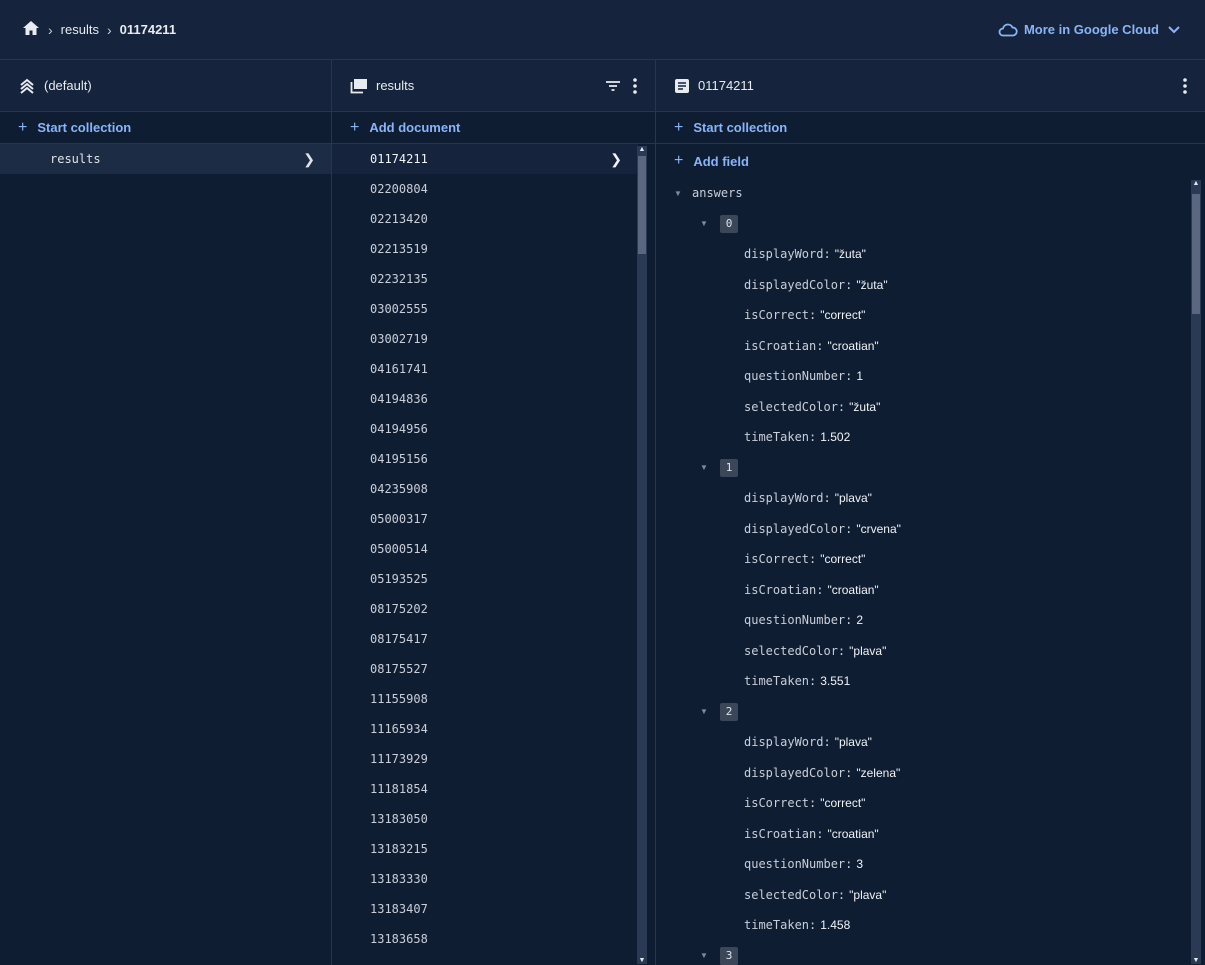  I want to click on document-item: 05193525, so click(485, 579).